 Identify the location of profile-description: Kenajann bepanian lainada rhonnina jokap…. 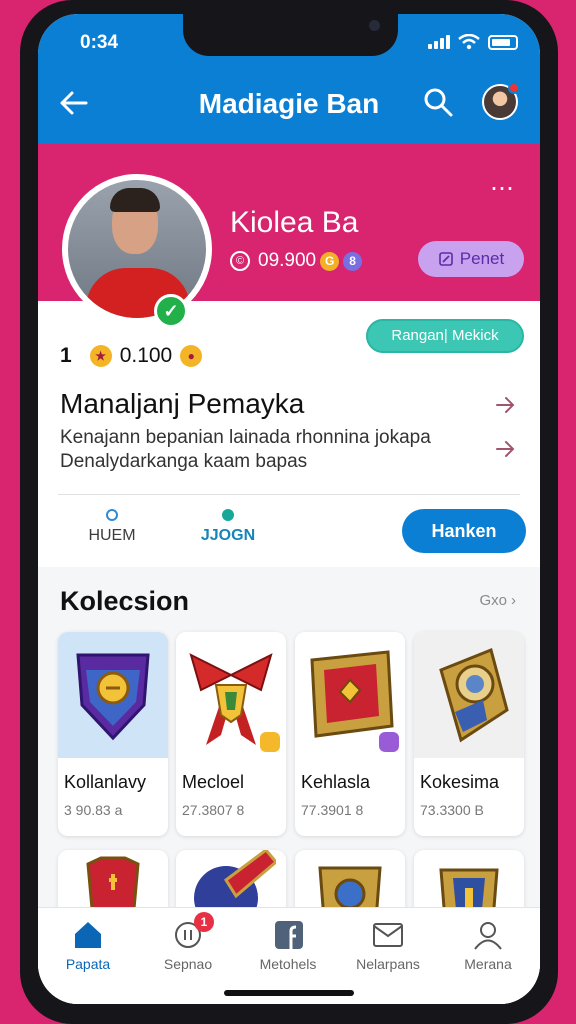
(270, 450).